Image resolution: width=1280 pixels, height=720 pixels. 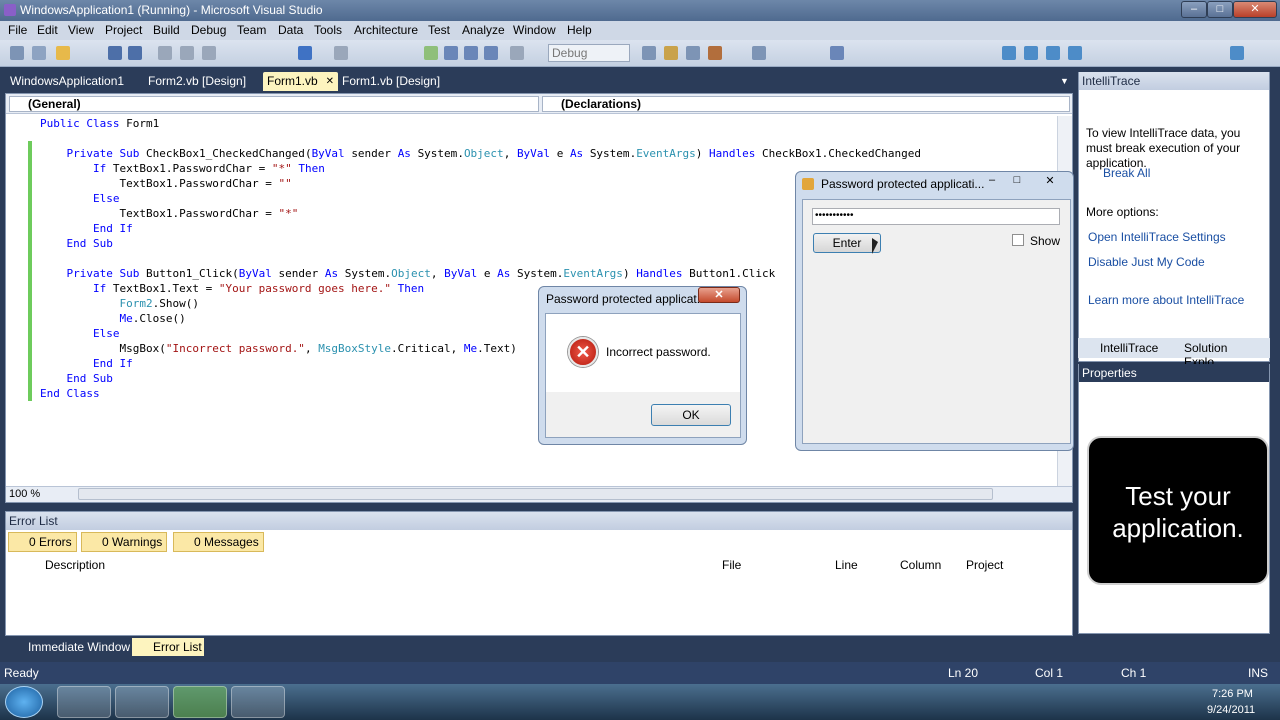 What do you see at coordinates (1166, 300) in the screenshot?
I see `learn-intellitrace-link: Learn more about IntelliTrace` at bounding box center [1166, 300].